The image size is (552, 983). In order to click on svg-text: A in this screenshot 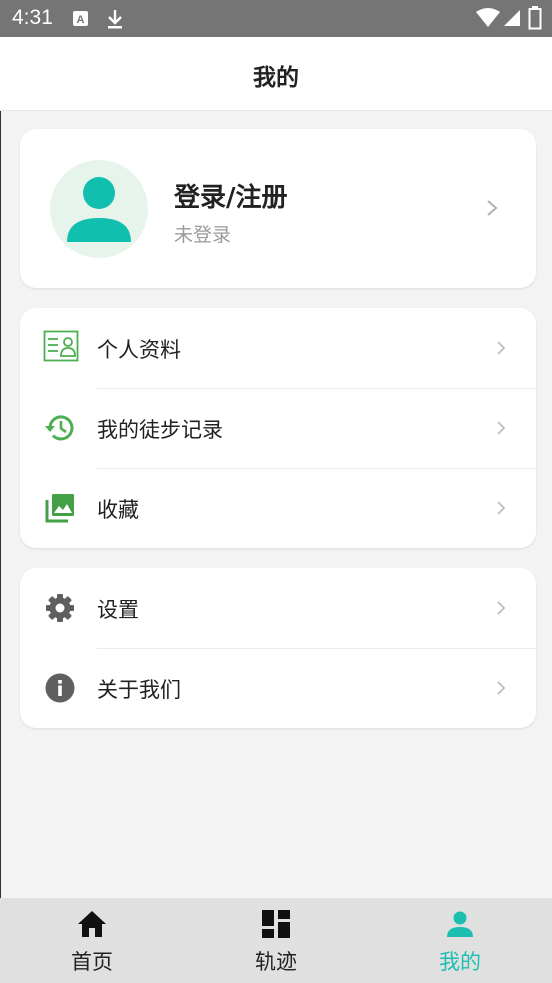, I will do `click(81, 20)`.